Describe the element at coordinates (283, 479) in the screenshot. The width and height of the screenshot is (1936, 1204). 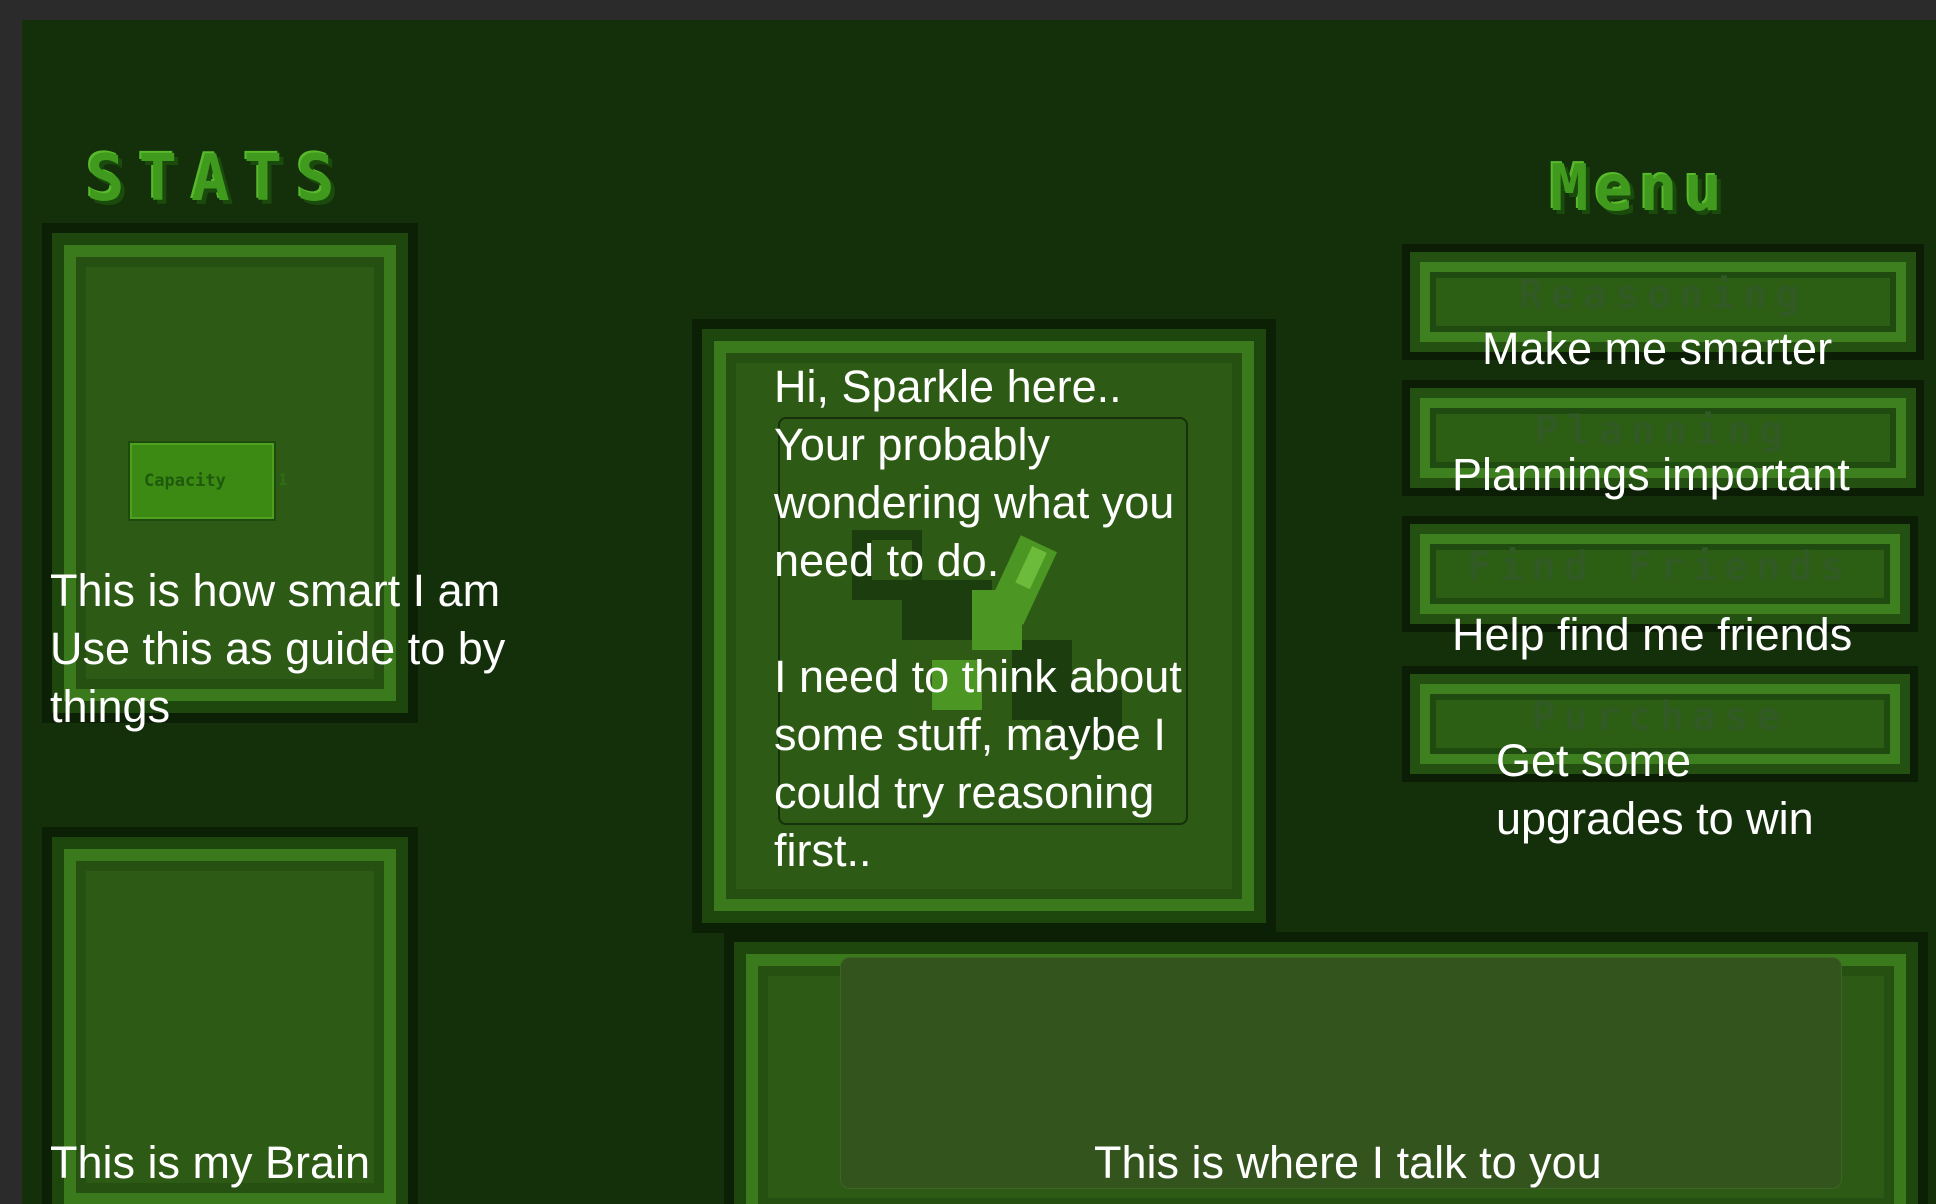
I see `capacity-value: 1` at that location.